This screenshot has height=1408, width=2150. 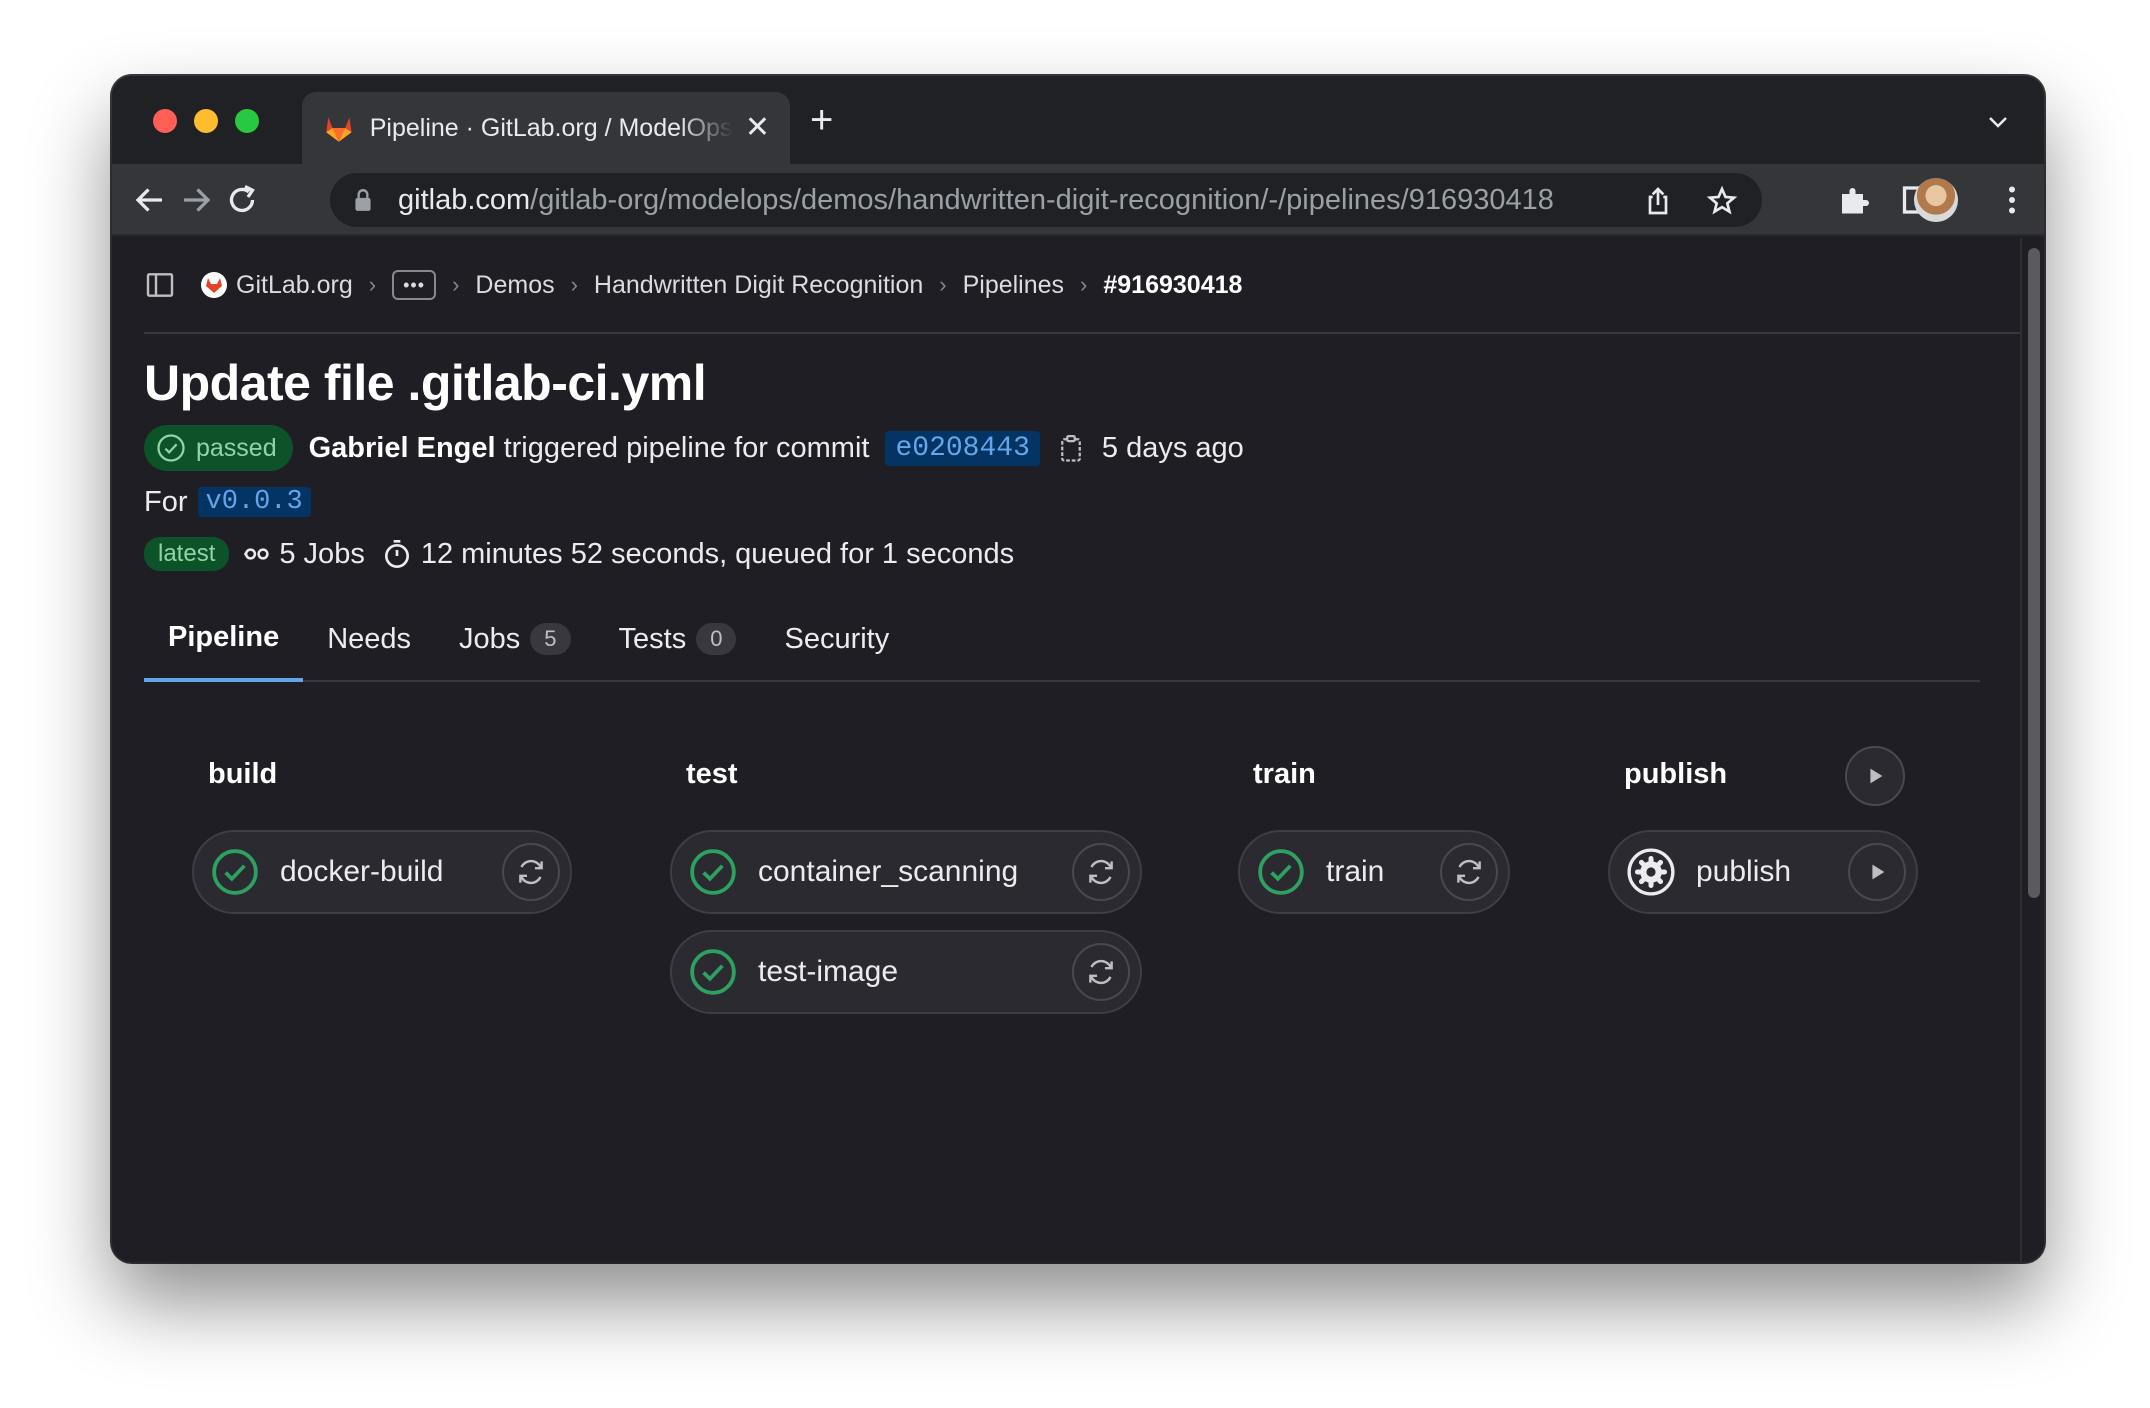 I want to click on breadcrumb-pipelines: Pipelines, so click(x=1013, y=285).